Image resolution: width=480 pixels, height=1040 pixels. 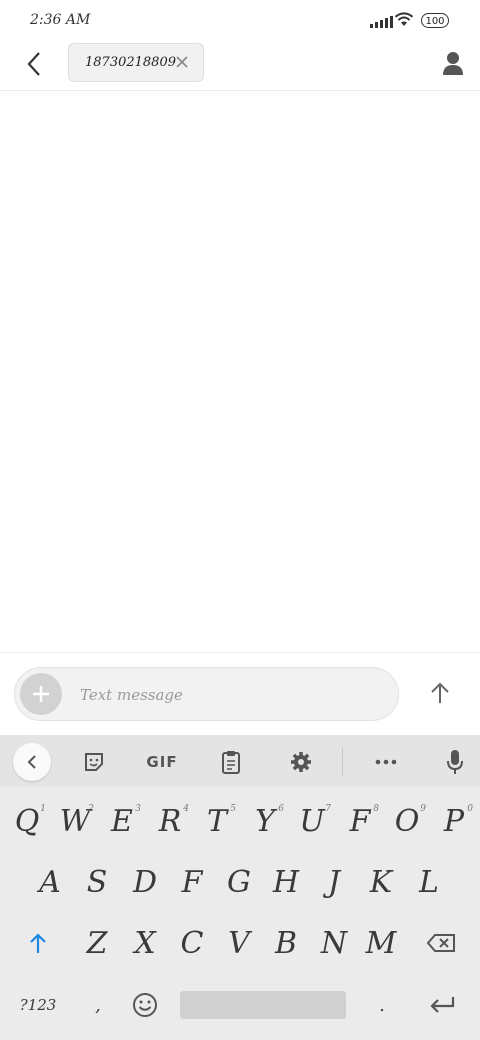 I want to click on backspace-icon, so click(x=441, y=943).